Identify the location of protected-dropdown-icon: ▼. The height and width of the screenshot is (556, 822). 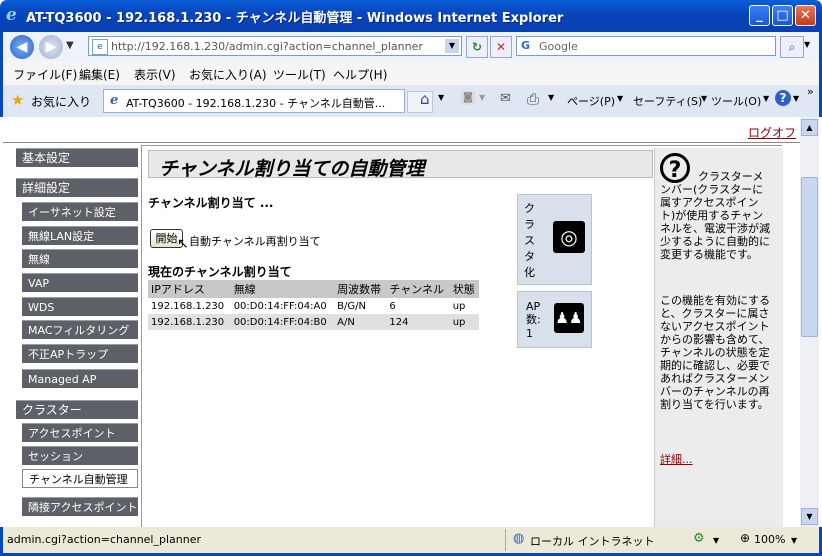
(716, 540).